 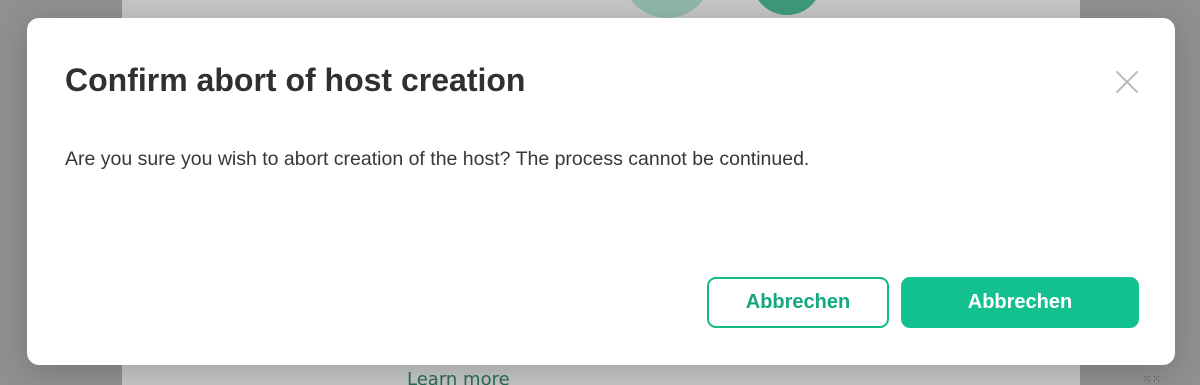 I want to click on learn-more-link: Learn more, so click(x=458, y=377).